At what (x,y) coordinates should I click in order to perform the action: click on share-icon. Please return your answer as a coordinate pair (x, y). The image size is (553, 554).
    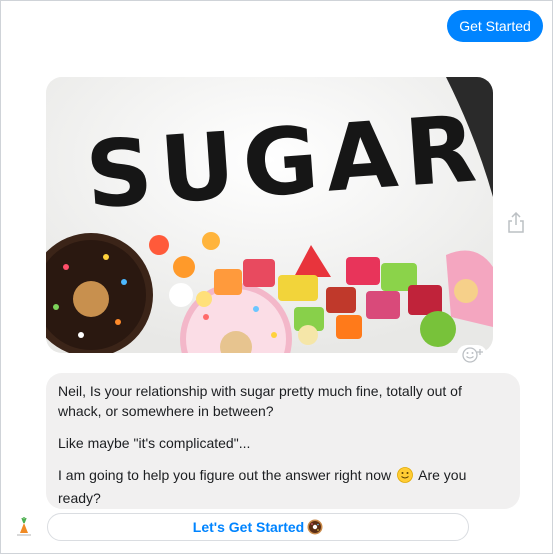
    Looking at the image, I should click on (516, 222).